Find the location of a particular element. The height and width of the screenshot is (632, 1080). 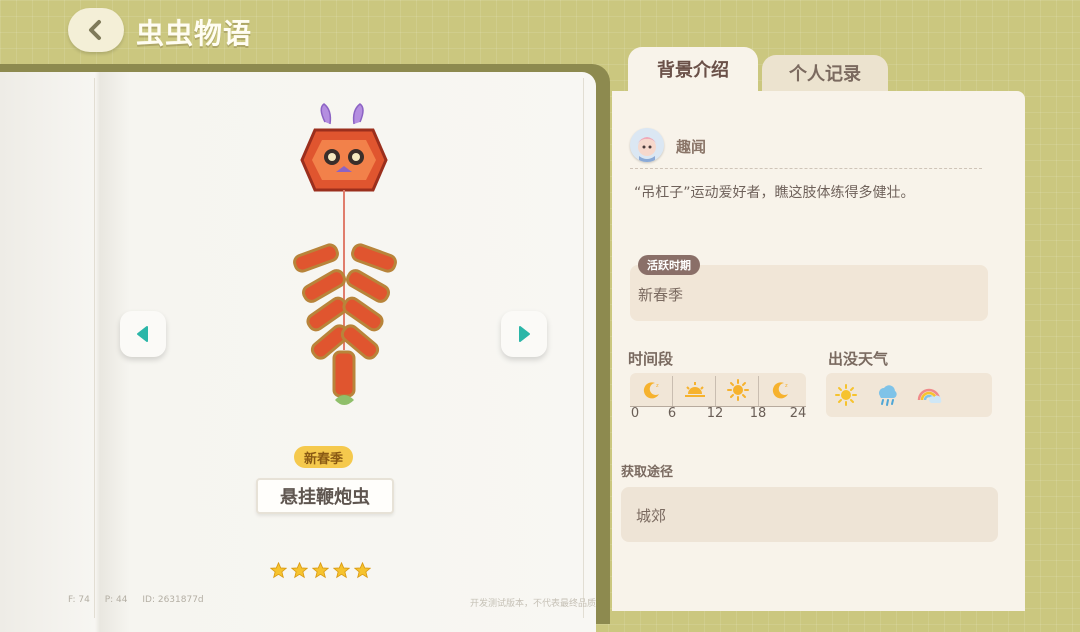

rarity-stars is located at coordinates (320, 570).